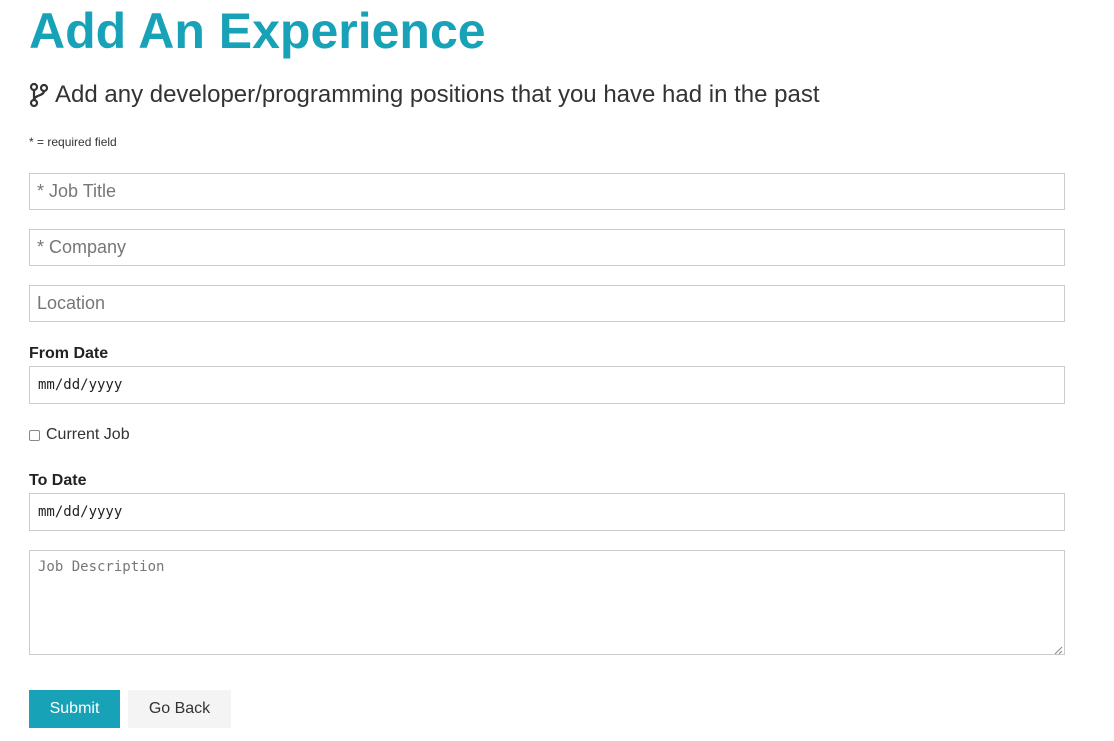 The width and height of the screenshot is (1114, 741). Describe the element at coordinates (179, 709) in the screenshot. I see `go-back-button: Go Back` at that location.